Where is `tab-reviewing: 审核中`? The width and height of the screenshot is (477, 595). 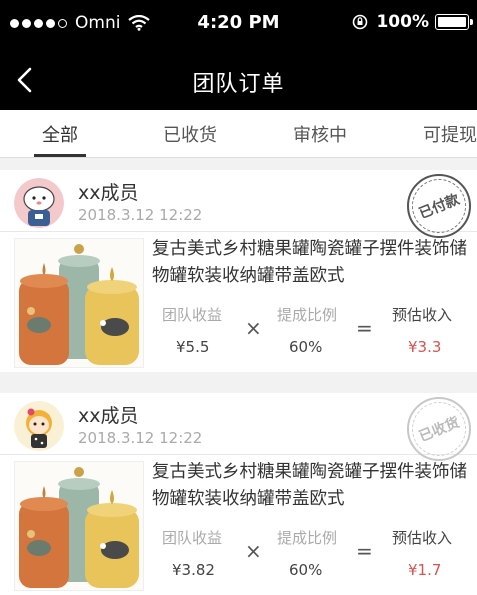 tab-reviewing: 审核中 is located at coordinates (320, 134).